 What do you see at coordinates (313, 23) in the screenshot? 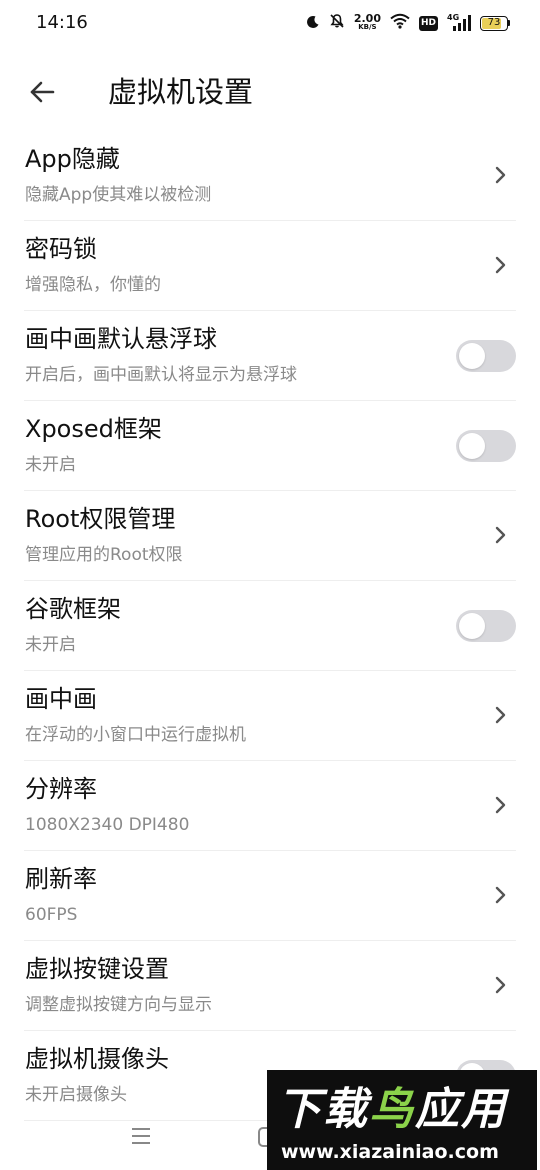
I see `moon-icon` at bounding box center [313, 23].